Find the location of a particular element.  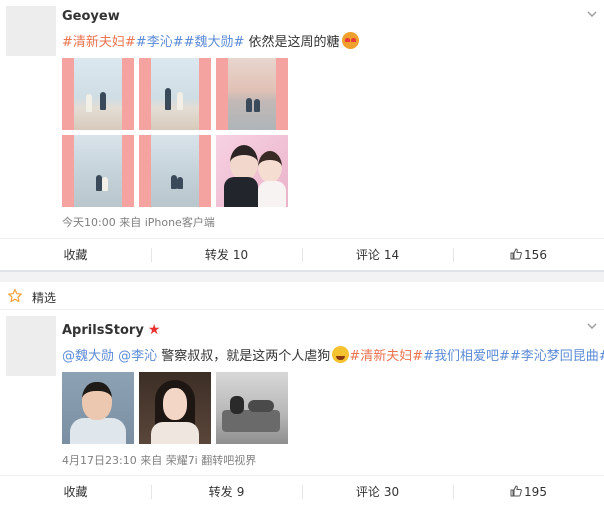

heart-eyes-emoji-icon is located at coordinates (350, 40).